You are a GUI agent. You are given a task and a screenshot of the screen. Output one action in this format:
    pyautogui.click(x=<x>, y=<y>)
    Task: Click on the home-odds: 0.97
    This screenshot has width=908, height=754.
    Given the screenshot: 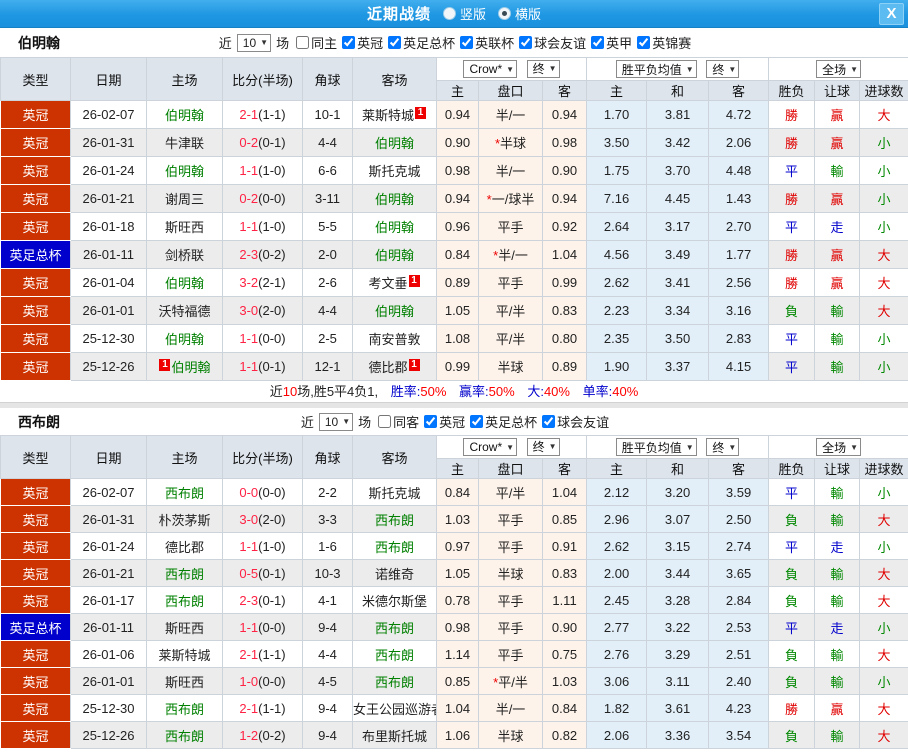 What is the action you would take?
    pyautogui.click(x=457, y=546)
    